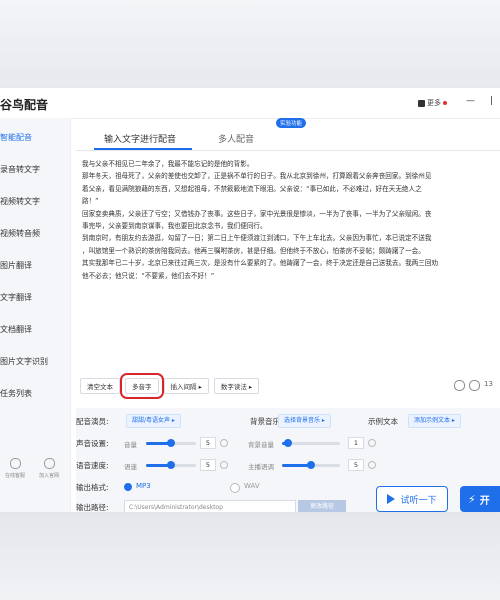 The image size is (500, 600). Describe the element at coordinates (90, 201) in the screenshot. I see `editor-line: 路！”` at that location.